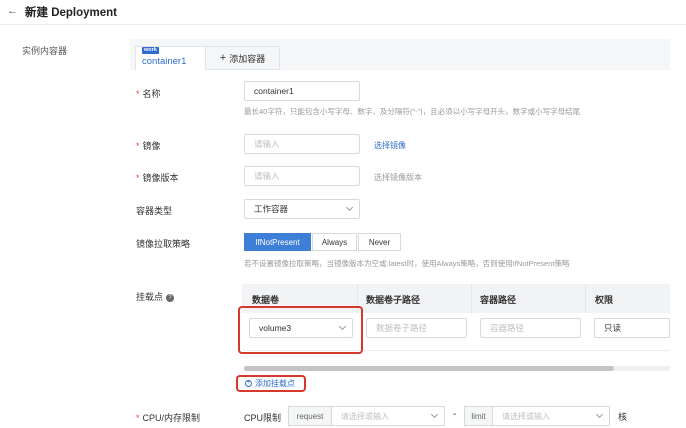  I want to click on page-title: 新建 Deployment, so click(71, 13).